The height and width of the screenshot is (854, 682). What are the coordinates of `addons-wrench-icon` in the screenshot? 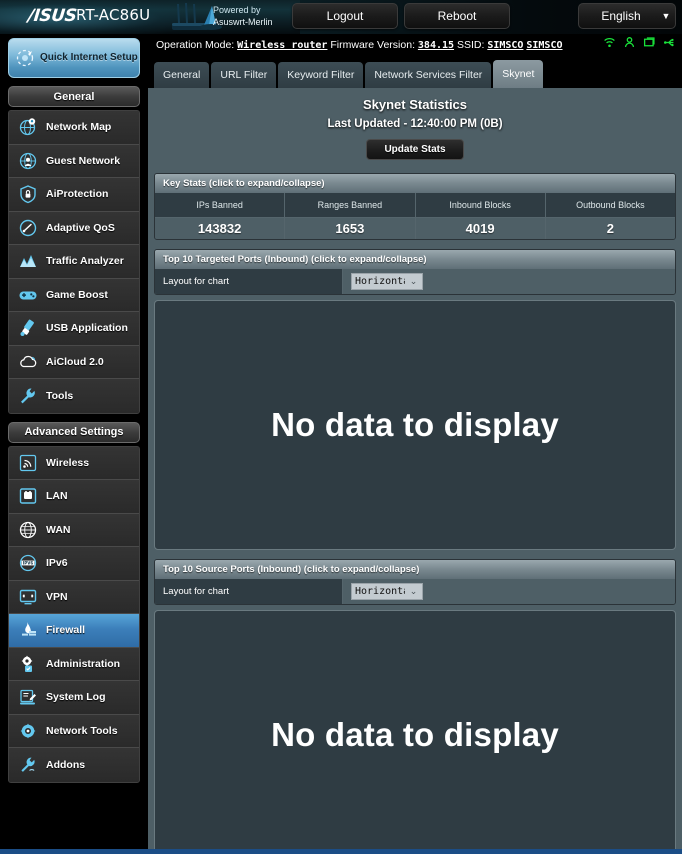 It's located at (28, 764).